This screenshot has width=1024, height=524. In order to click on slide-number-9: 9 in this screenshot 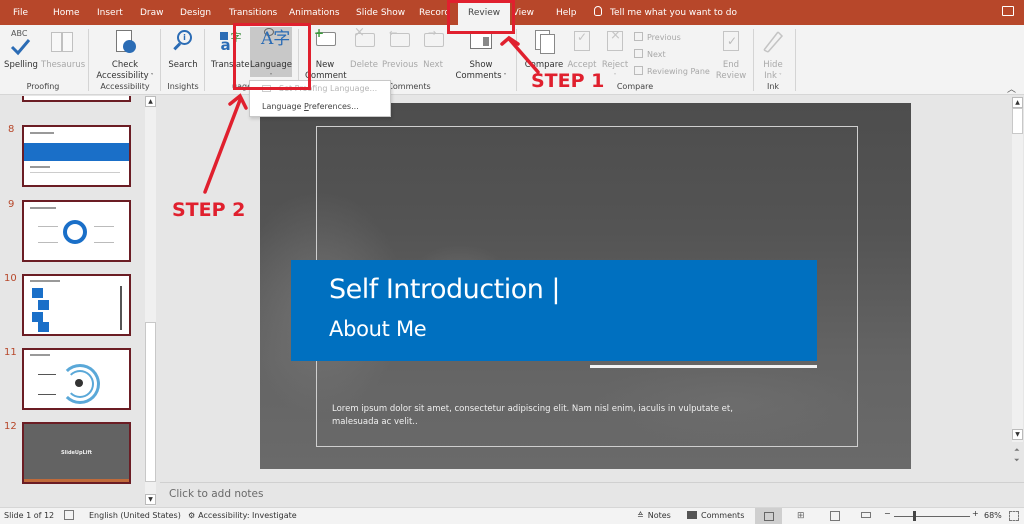, I will do `click(11, 204)`.